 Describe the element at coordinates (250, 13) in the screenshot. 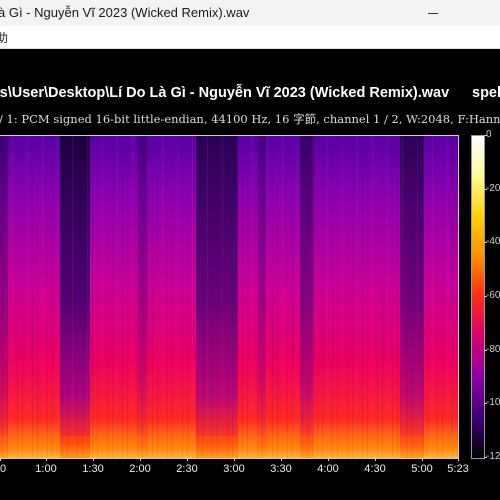

I see `window-titlebar: à Gì - Nguyễn Vĩ 2023 (Wicked Remix).wav` at that location.